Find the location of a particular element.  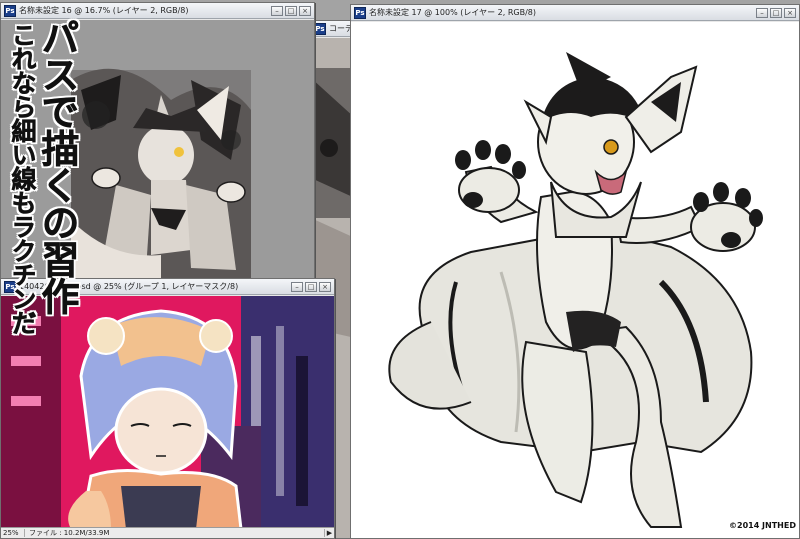

window-title: 名称未設定 17 @ 100% (レイヤー 2, RGB/8) is located at coordinates (452, 12).